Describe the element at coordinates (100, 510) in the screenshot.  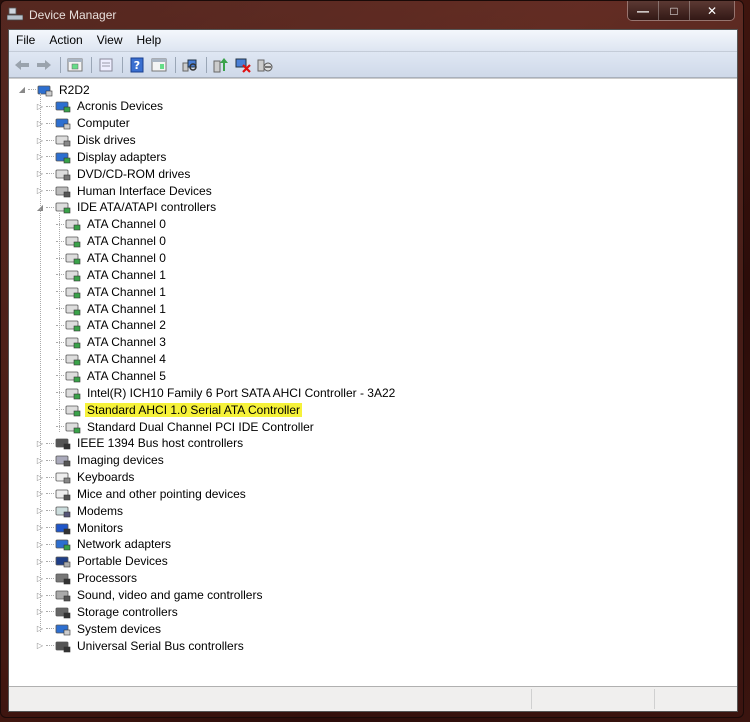
I see `tree-item-label: Modems` at that location.